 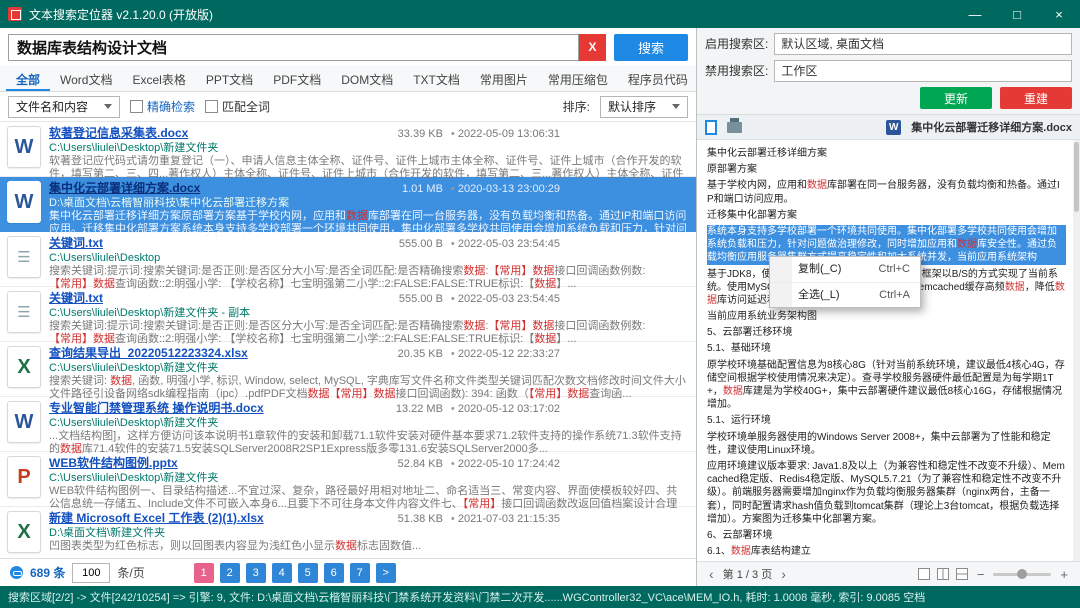 I want to click on tab-all: 全部, so click(x=28, y=78).